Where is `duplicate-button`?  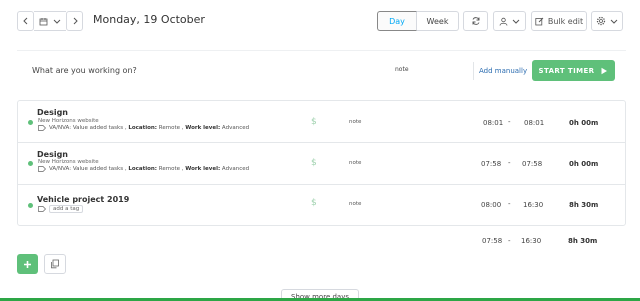
duplicate-button is located at coordinates (55, 264).